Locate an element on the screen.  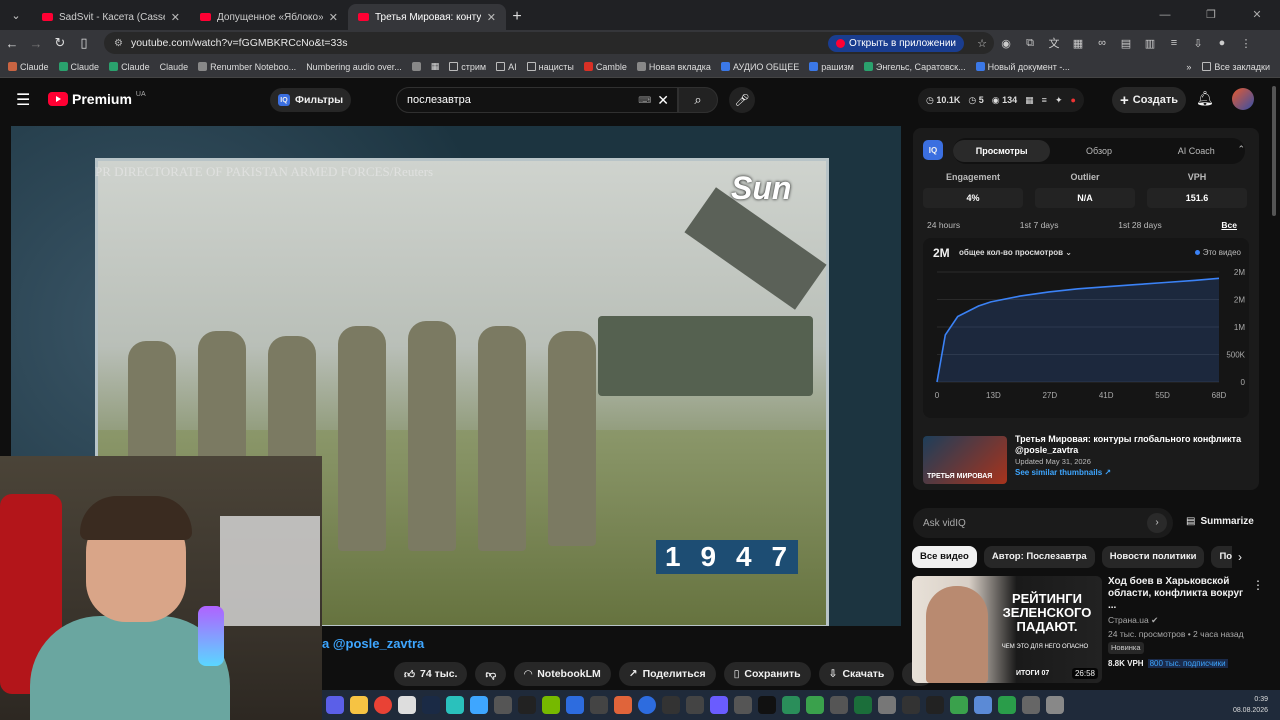
tab-search-button: ⌄ is located at coordinates (16, 15).